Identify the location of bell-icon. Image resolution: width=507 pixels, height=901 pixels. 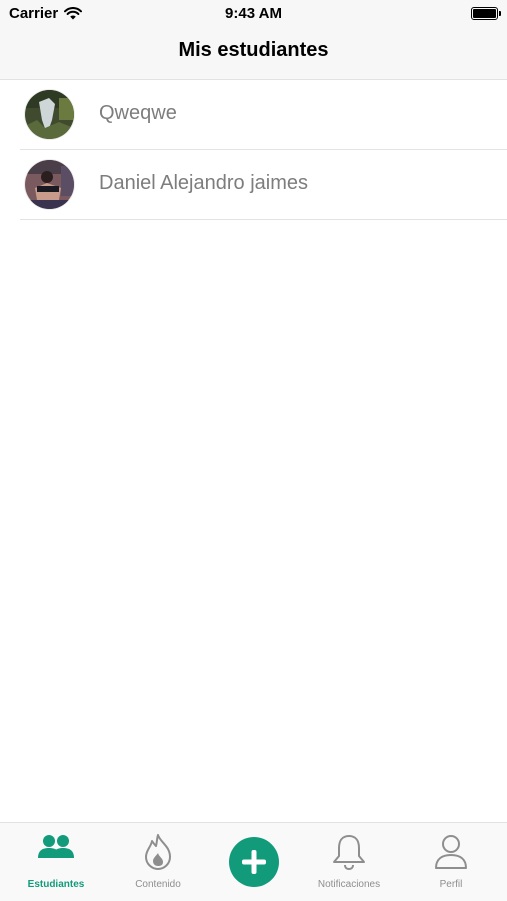
(349, 853).